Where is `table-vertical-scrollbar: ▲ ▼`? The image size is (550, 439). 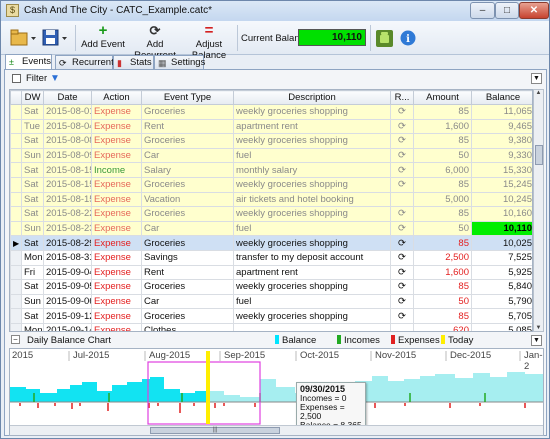
table-vertical-scrollbar: ▲ ▼ is located at coordinates (538, 210).